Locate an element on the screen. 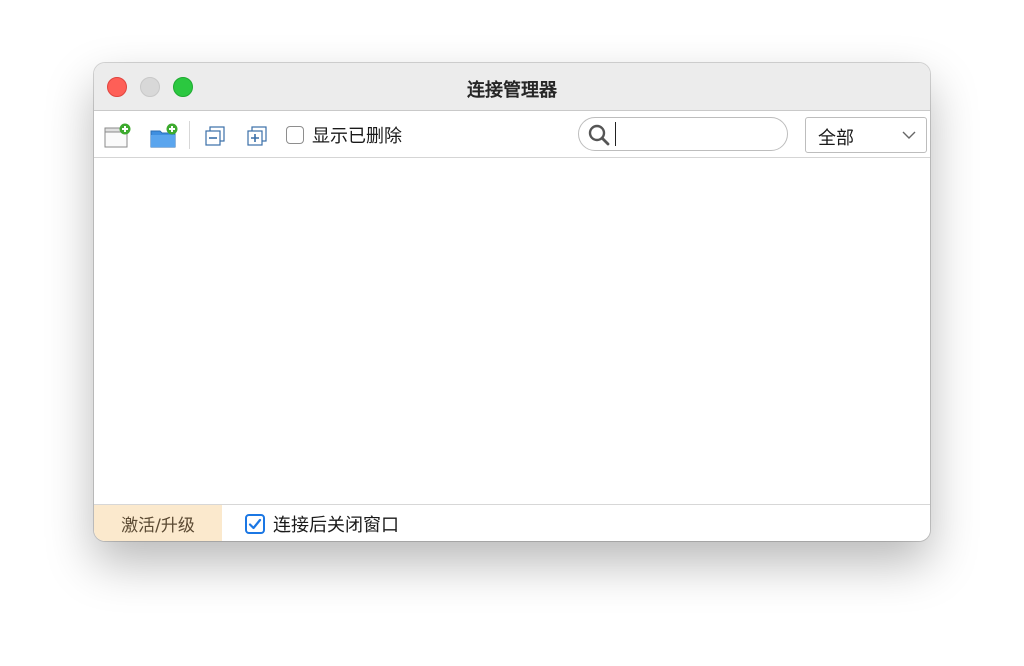 The image size is (1024, 666). close-after-connect-checkbox is located at coordinates (255, 524).